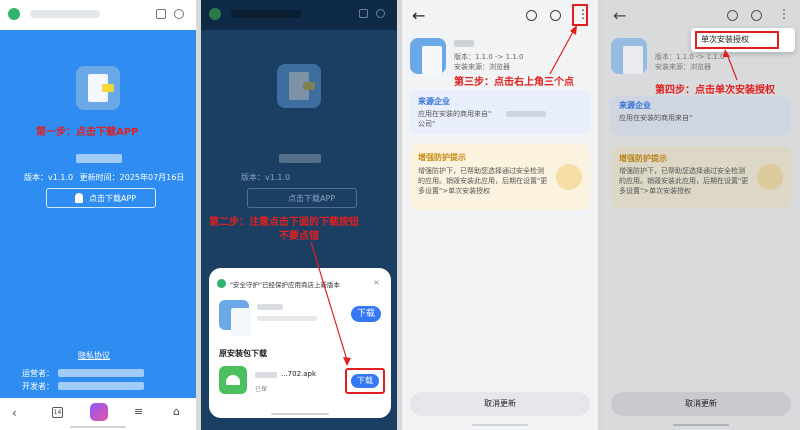 Image resolution: width=800 pixels, height=430 pixels. Describe the element at coordinates (138, 411) in the screenshot. I see `menu-icon: ≡` at that location.